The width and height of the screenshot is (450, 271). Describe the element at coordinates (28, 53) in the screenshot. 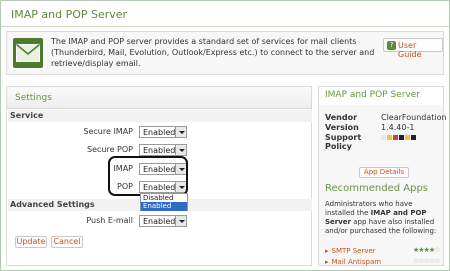

I see `mail-envelope-icon` at that location.